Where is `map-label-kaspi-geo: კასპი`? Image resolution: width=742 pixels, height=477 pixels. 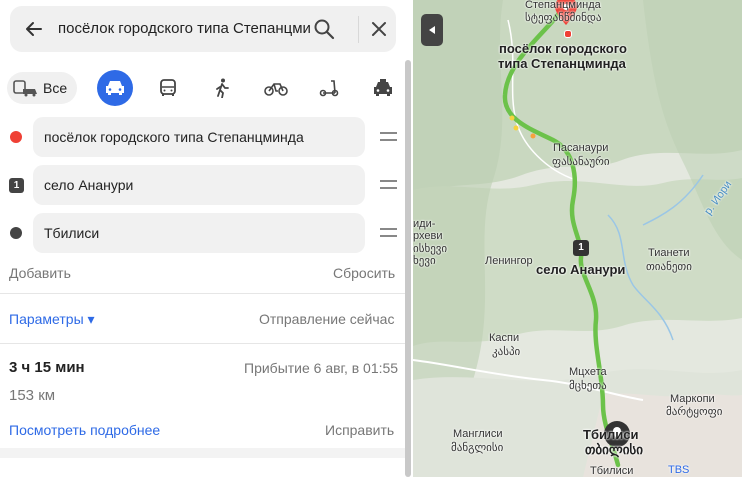
map-label-kaspi-geo: კასპი is located at coordinates (506, 352).